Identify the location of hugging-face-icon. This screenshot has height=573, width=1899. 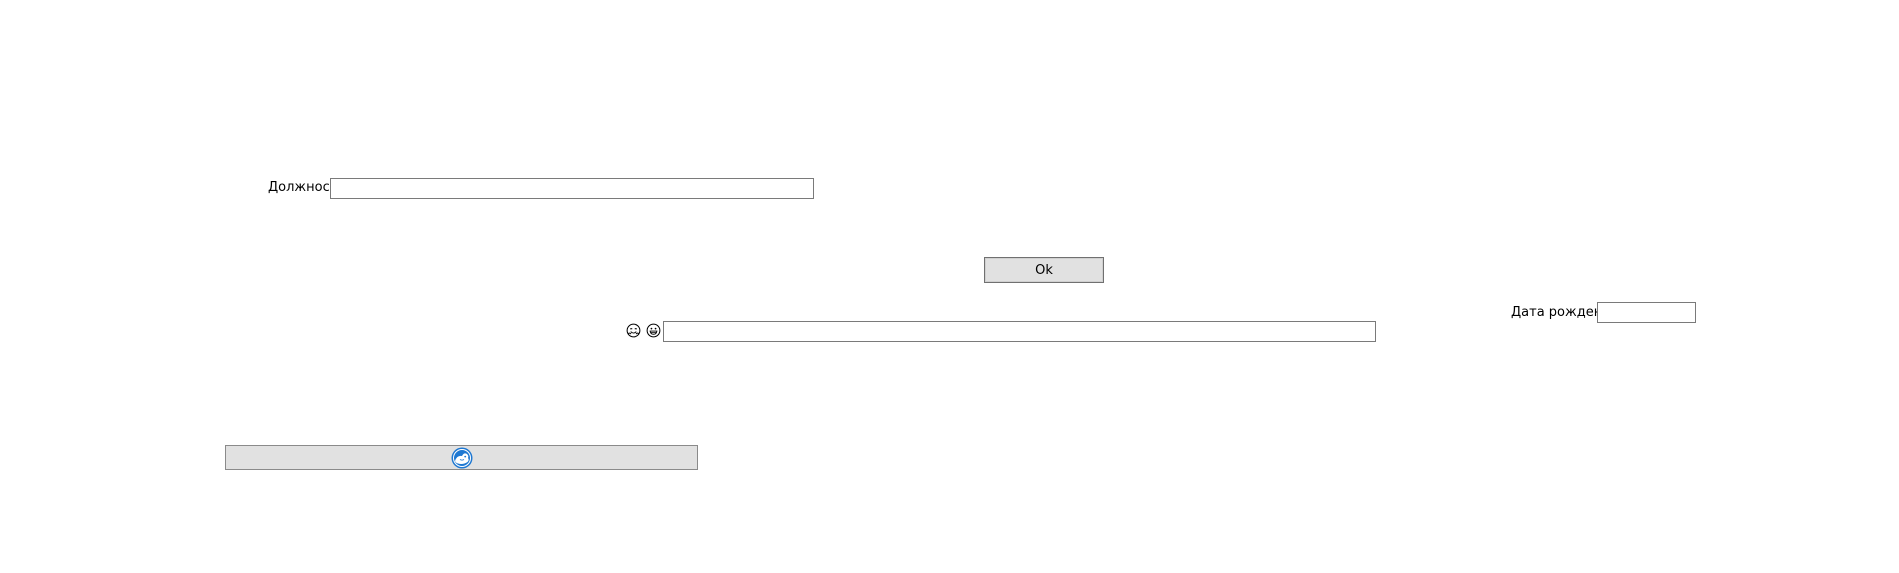
(633, 332).